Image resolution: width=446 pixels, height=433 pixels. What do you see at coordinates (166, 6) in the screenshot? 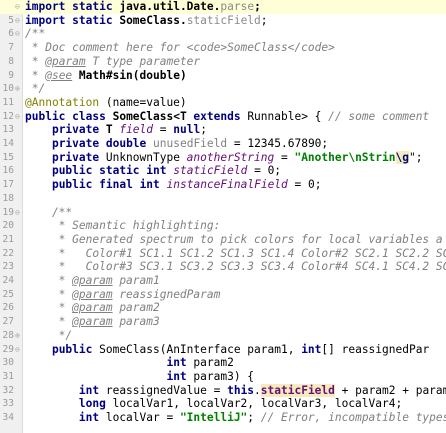
I see `code-token: java.util.Date.` at bounding box center [166, 6].